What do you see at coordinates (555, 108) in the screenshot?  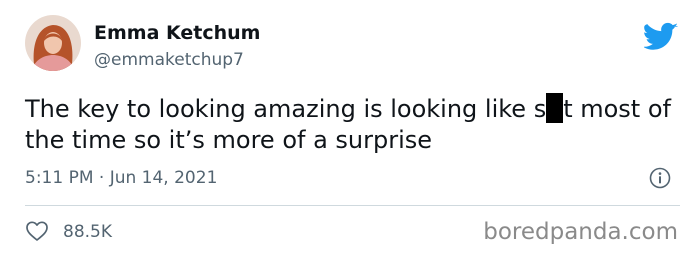 I see `redaction-block` at bounding box center [555, 108].